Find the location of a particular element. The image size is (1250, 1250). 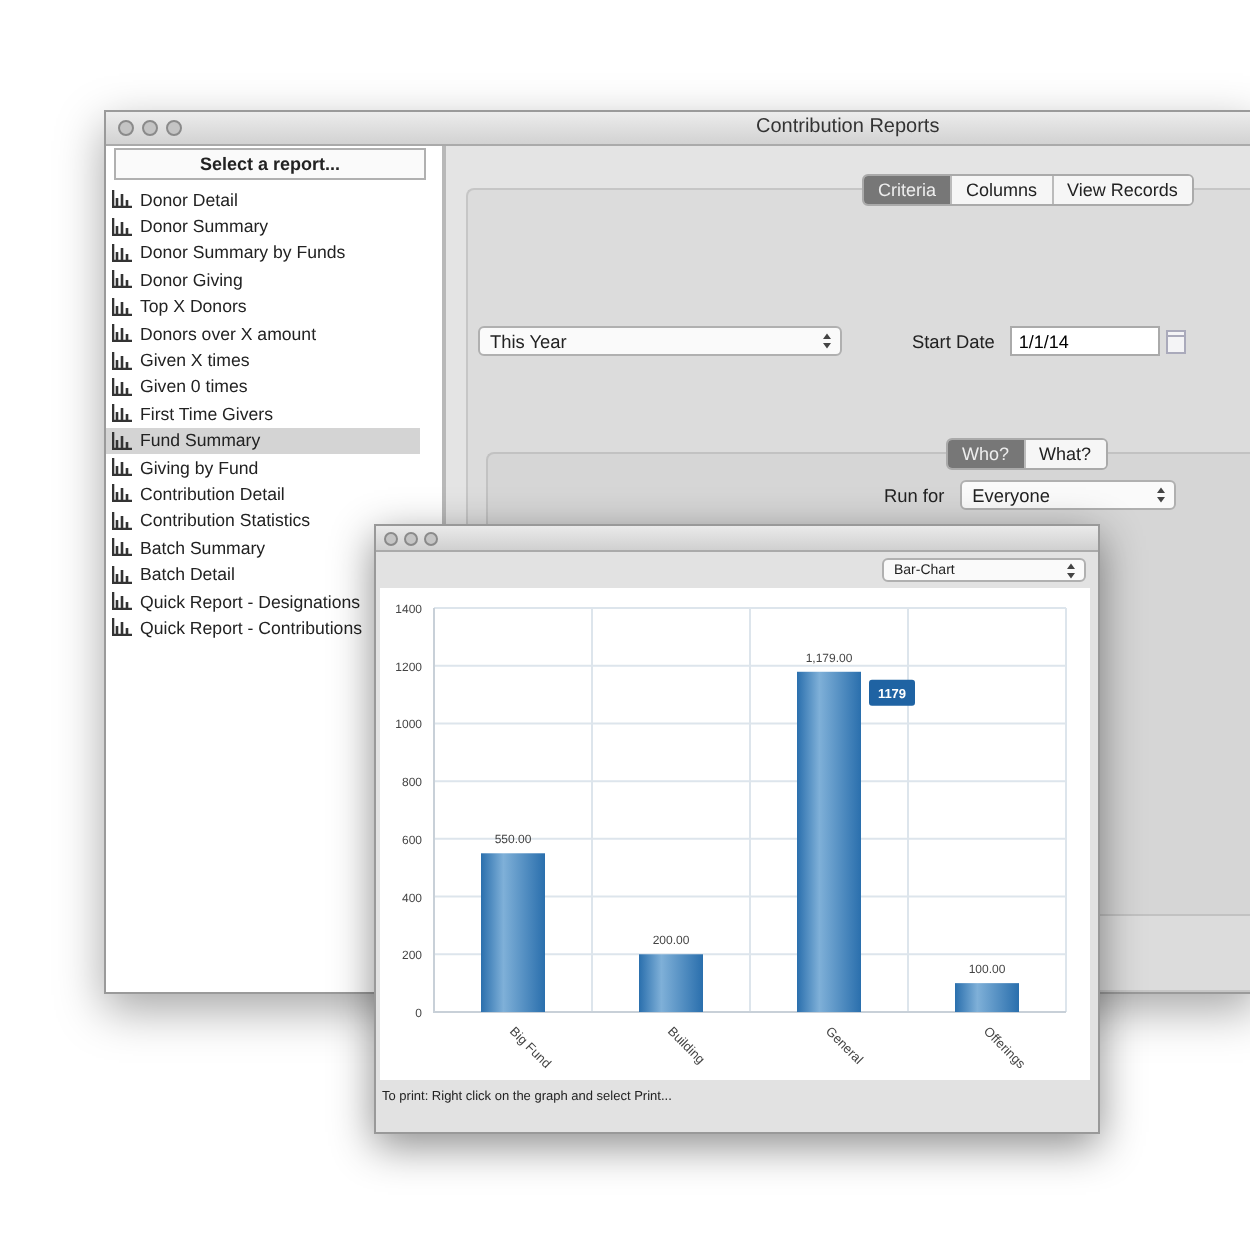

report-item: Batch Summary is located at coordinates (186, 547).